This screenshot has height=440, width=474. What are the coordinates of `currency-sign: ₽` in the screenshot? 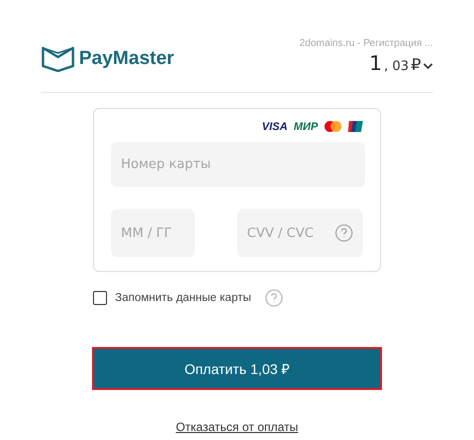 It's located at (415, 64).